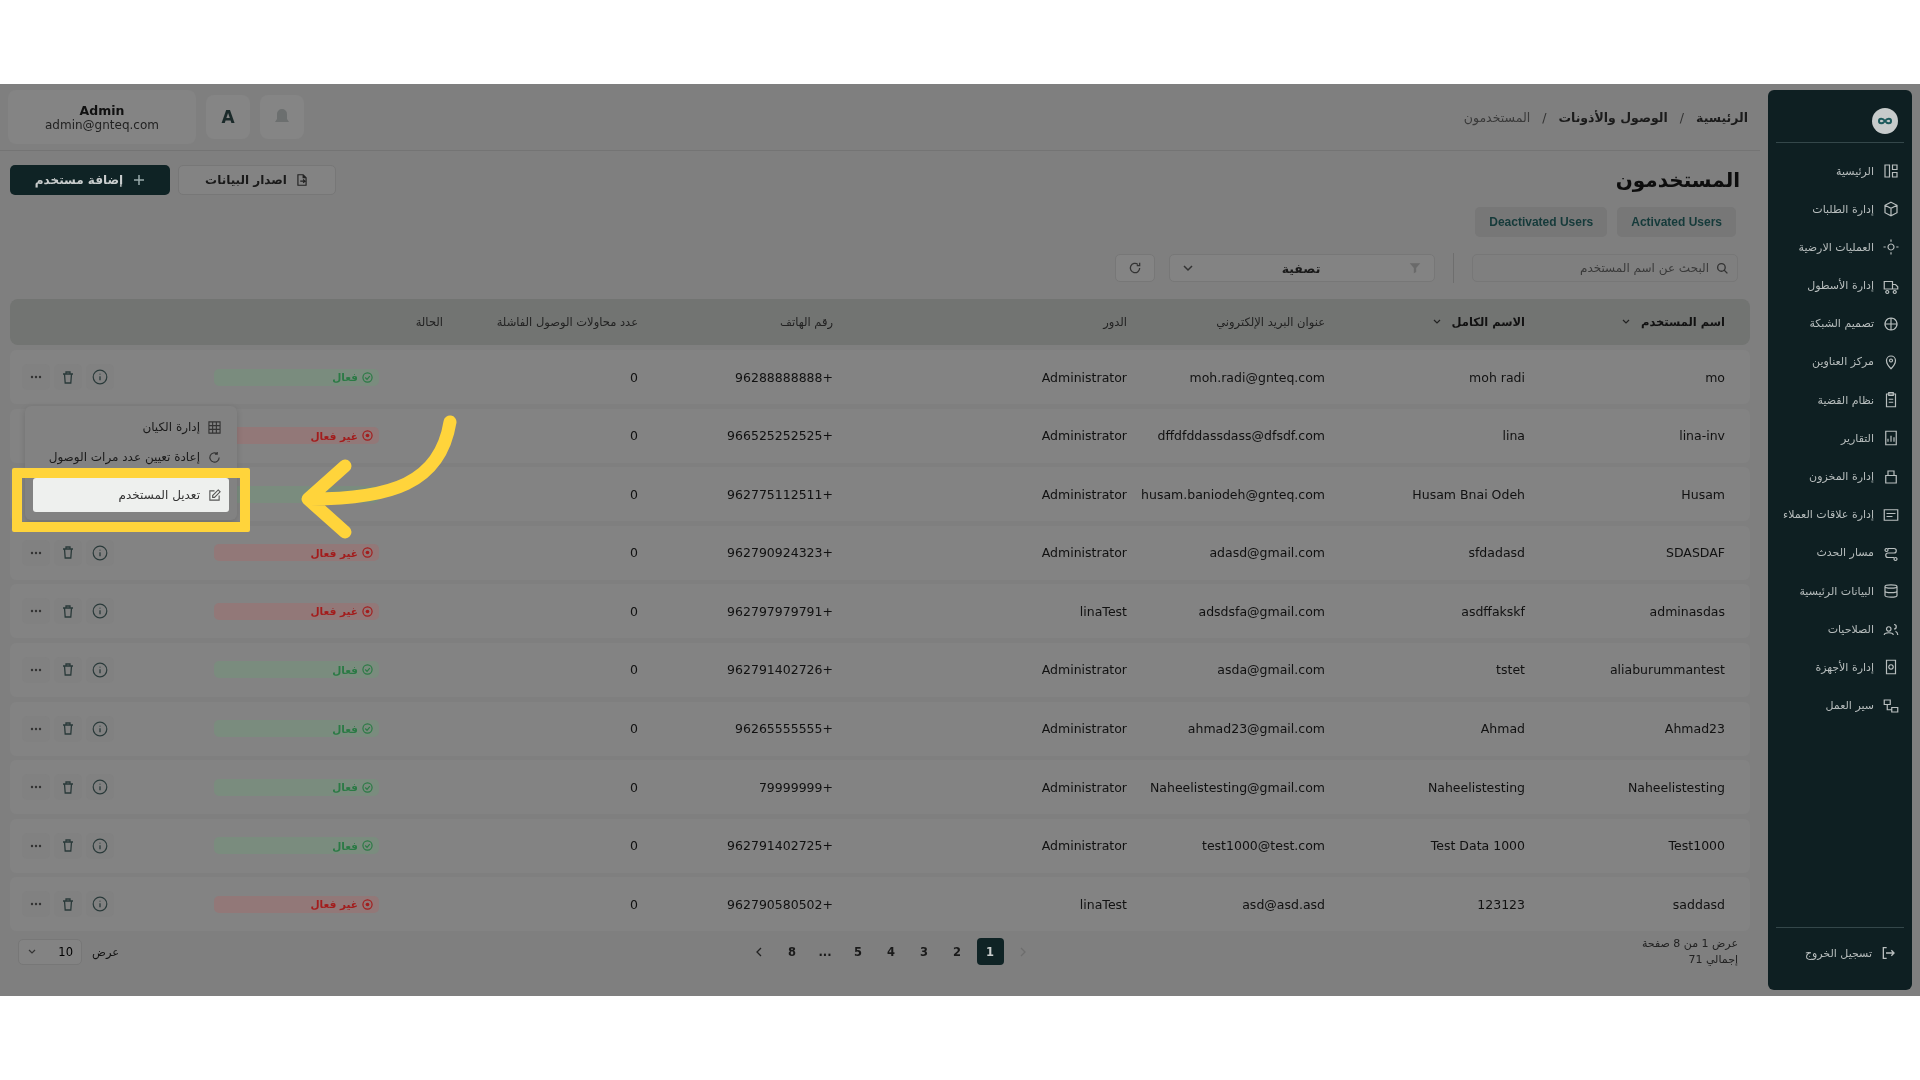 The image size is (1920, 1080). I want to click on table-cell-text: 962790924323+, so click(779, 553).